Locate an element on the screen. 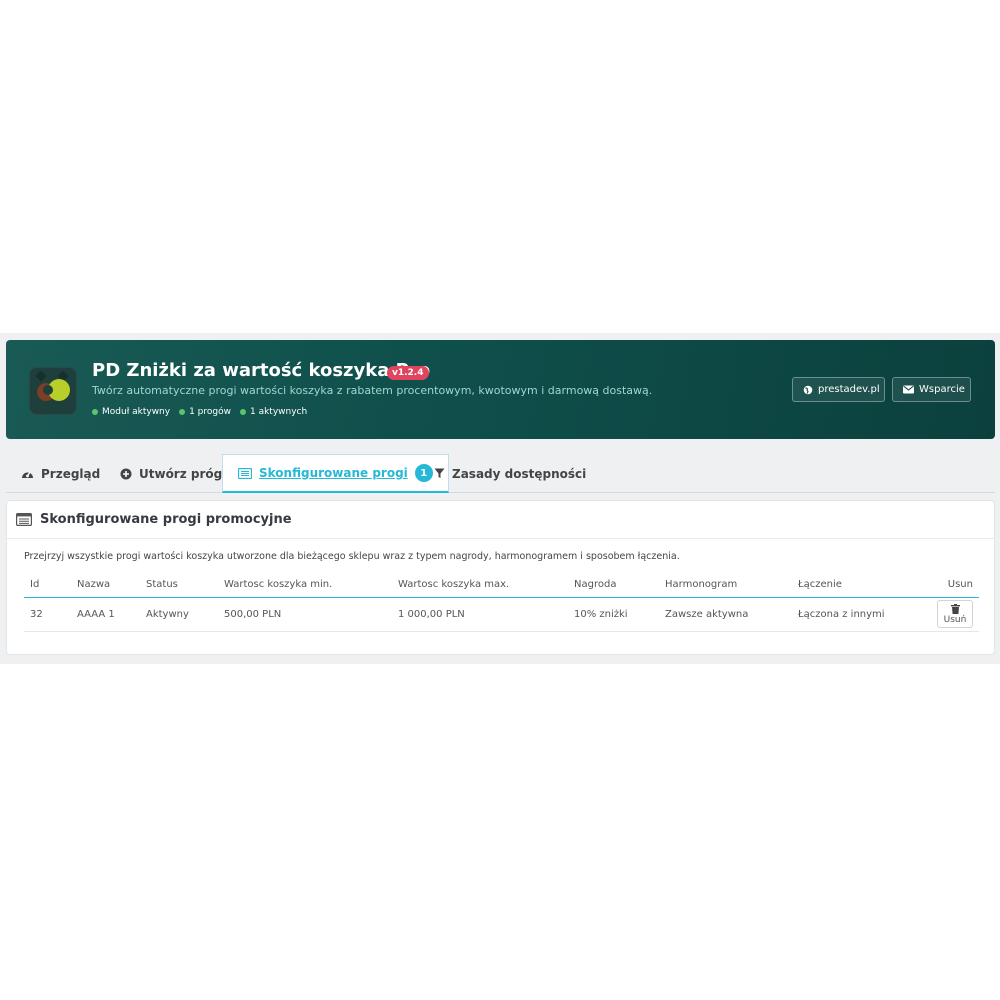 Image resolution: width=1000 pixels, height=1000 pixels. cell-schedule: Zawsze aktywna is located at coordinates (725, 614).